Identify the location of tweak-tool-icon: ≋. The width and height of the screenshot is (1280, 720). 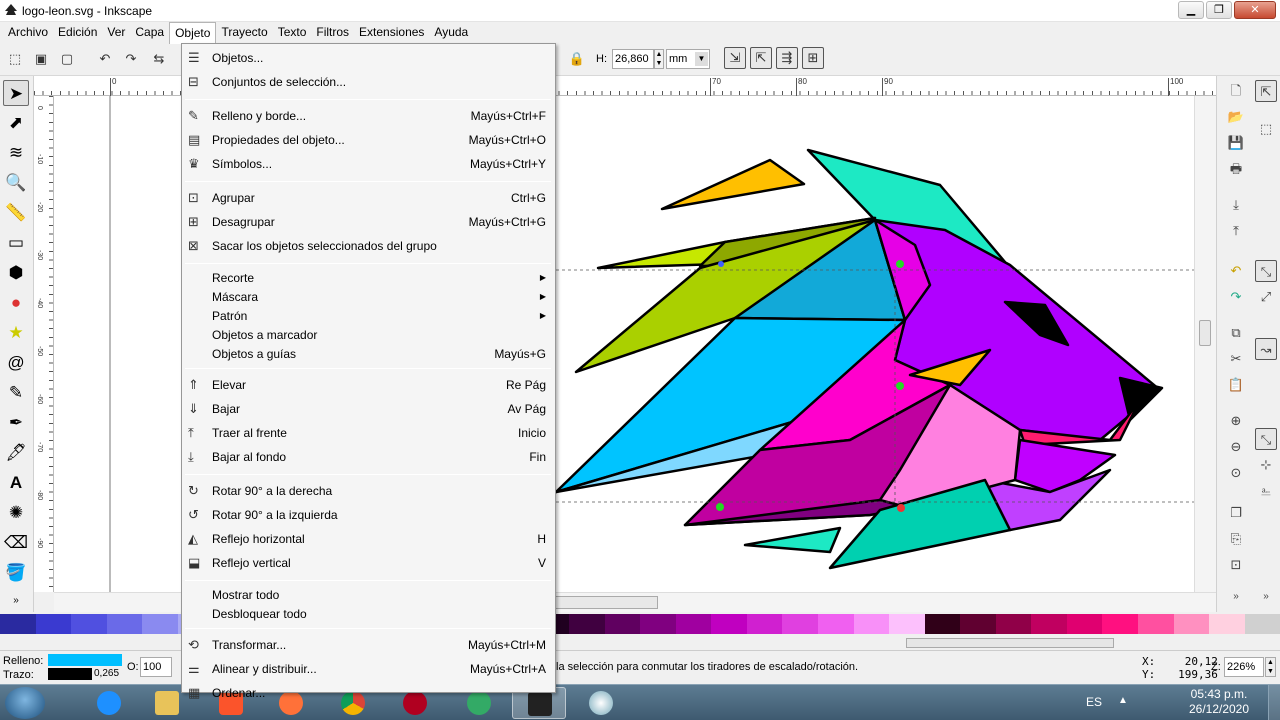
(16, 153).